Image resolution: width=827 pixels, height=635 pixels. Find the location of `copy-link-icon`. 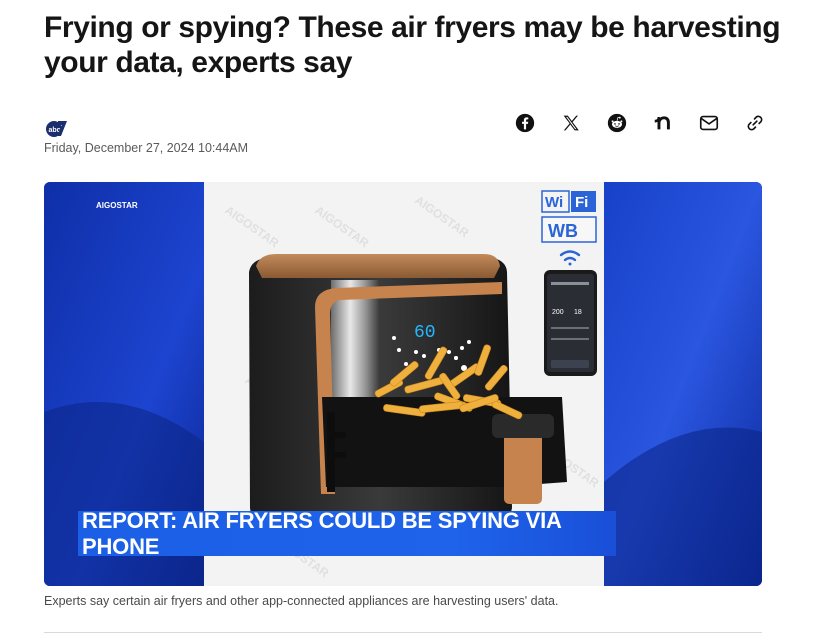

copy-link-icon is located at coordinates (755, 123).